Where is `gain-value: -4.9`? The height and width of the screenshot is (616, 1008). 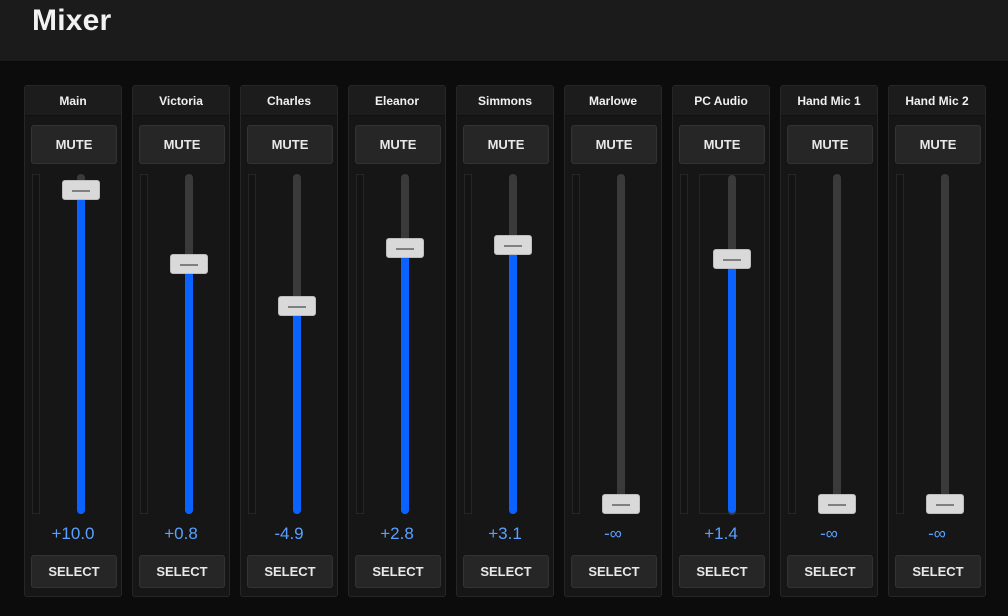 gain-value: -4.9 is located at coordinates (289, 533).